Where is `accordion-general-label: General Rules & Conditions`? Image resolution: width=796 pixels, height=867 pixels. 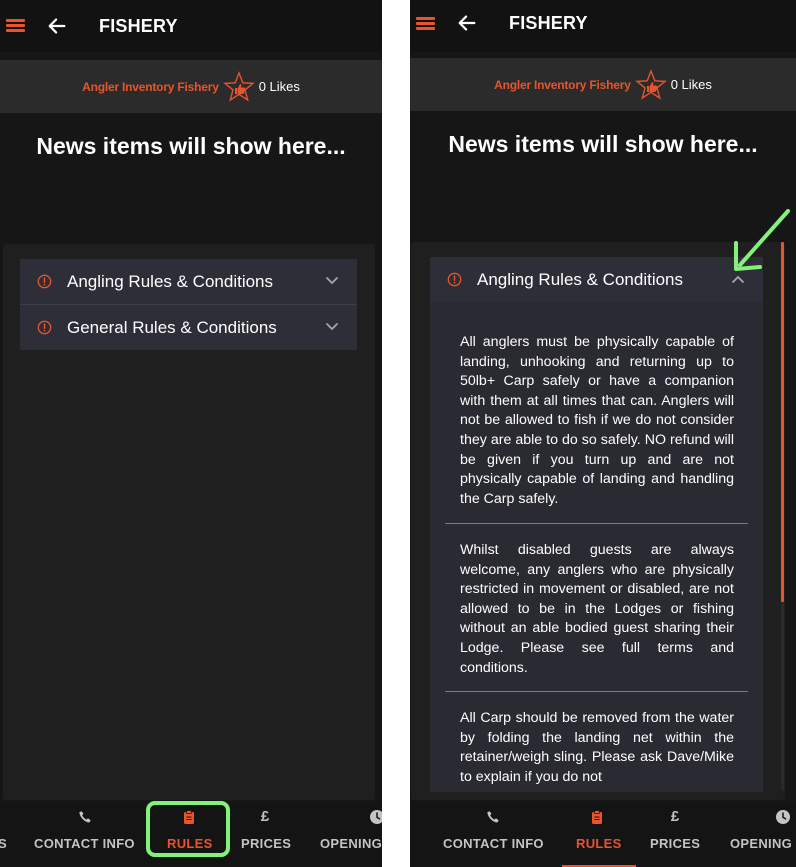
accordion-general-label: General Rules & Conditions is located at coordinates (172, 327).